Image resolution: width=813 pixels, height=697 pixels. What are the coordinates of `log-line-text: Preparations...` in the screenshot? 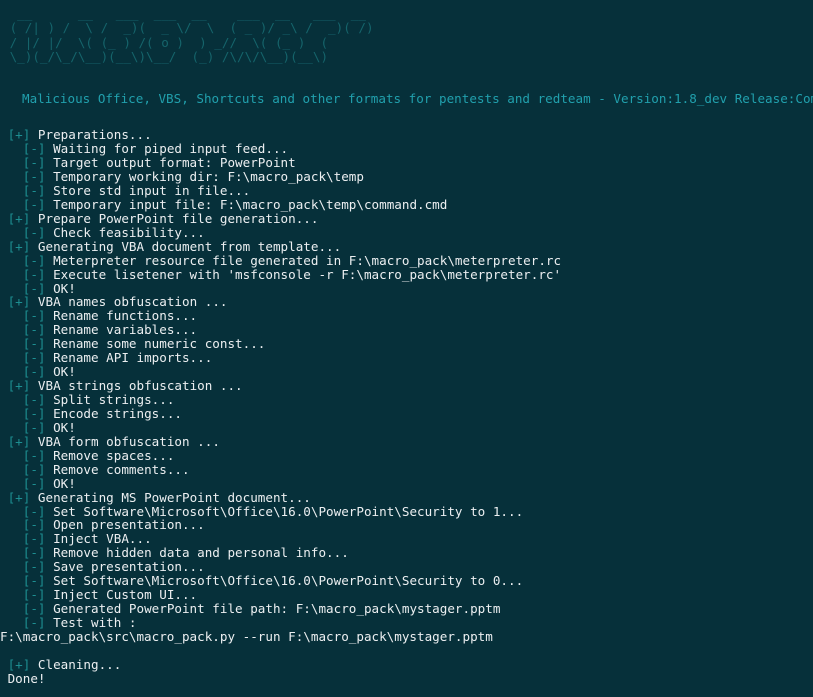 It's located at (91, 135).